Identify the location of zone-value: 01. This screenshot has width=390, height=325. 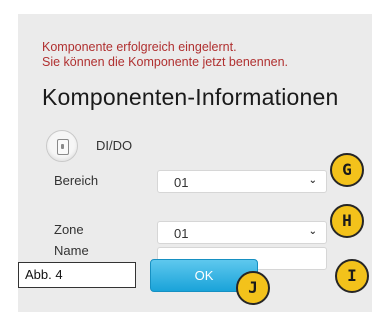
(181, 233).